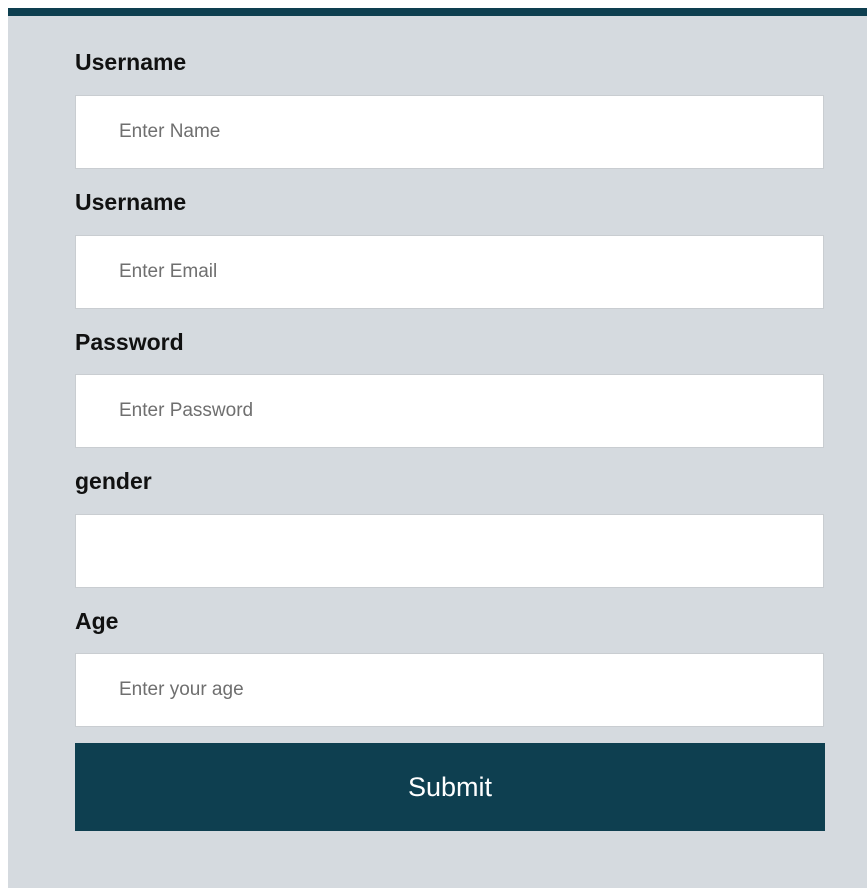 This screenshot has width=867, height=888. I want to click on gender-label: gender, so click(113, 481).